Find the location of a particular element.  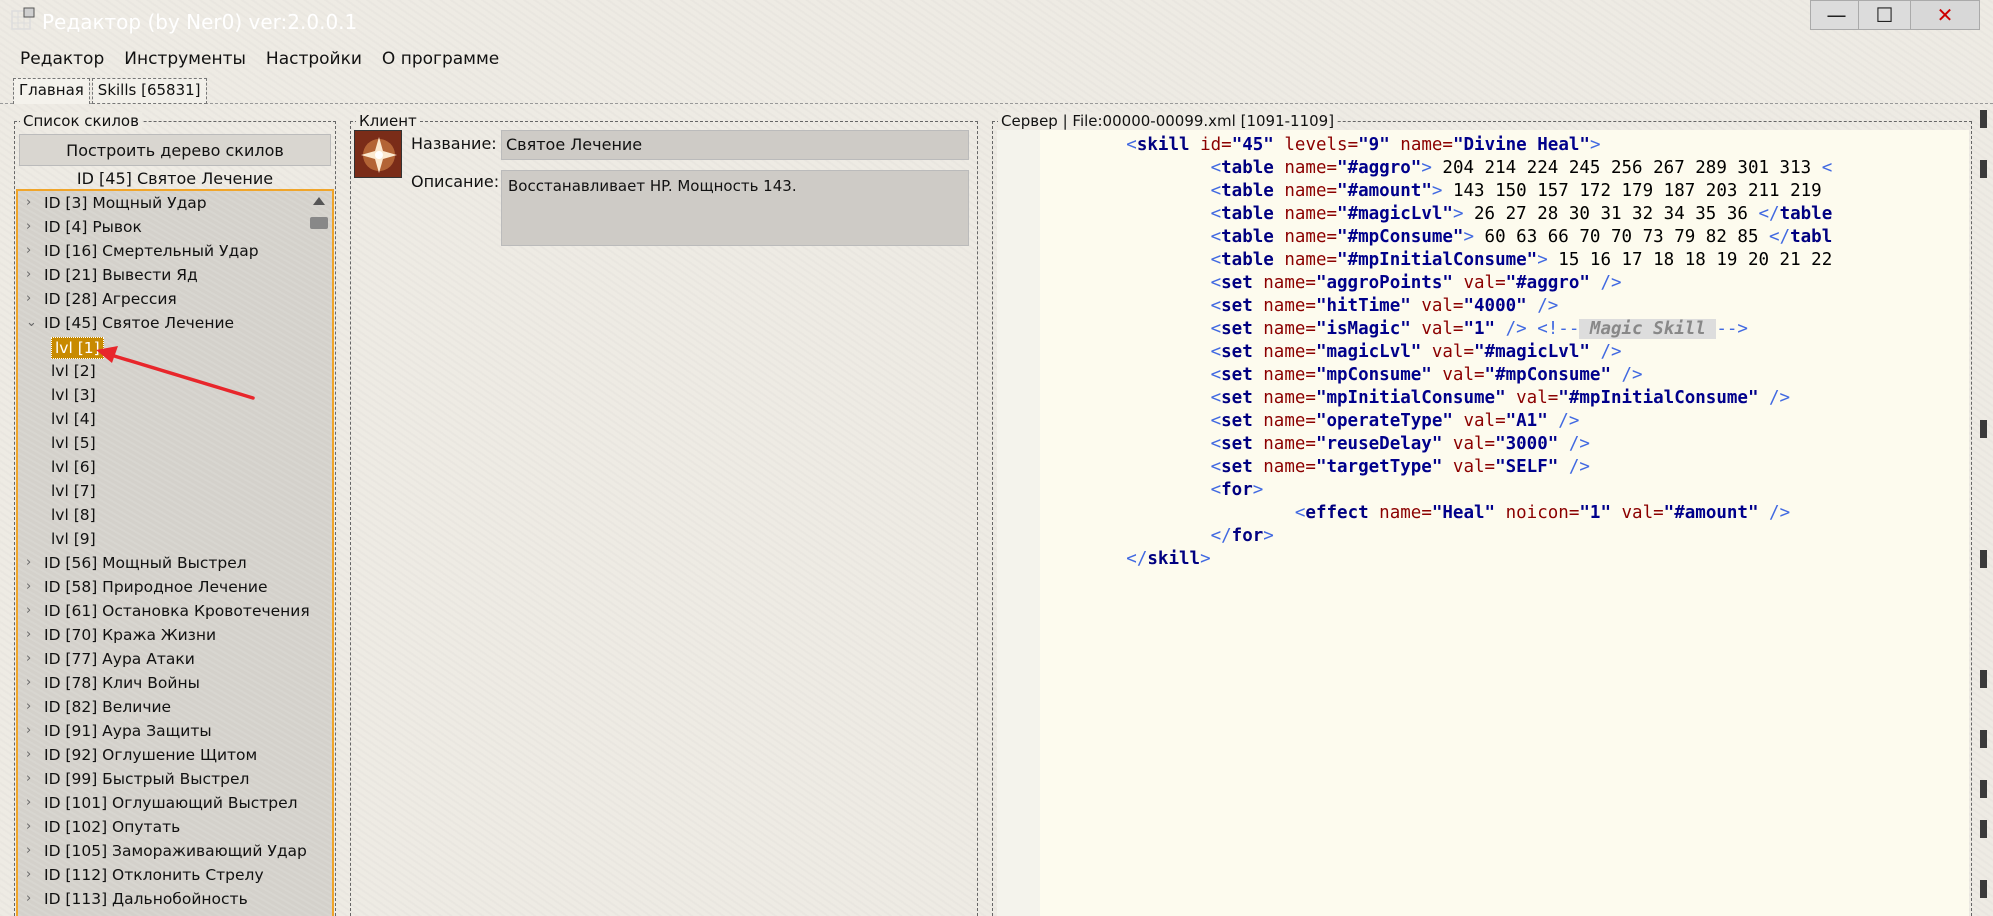

code-token: Magic Skill is located at coordinates (1648, 329).